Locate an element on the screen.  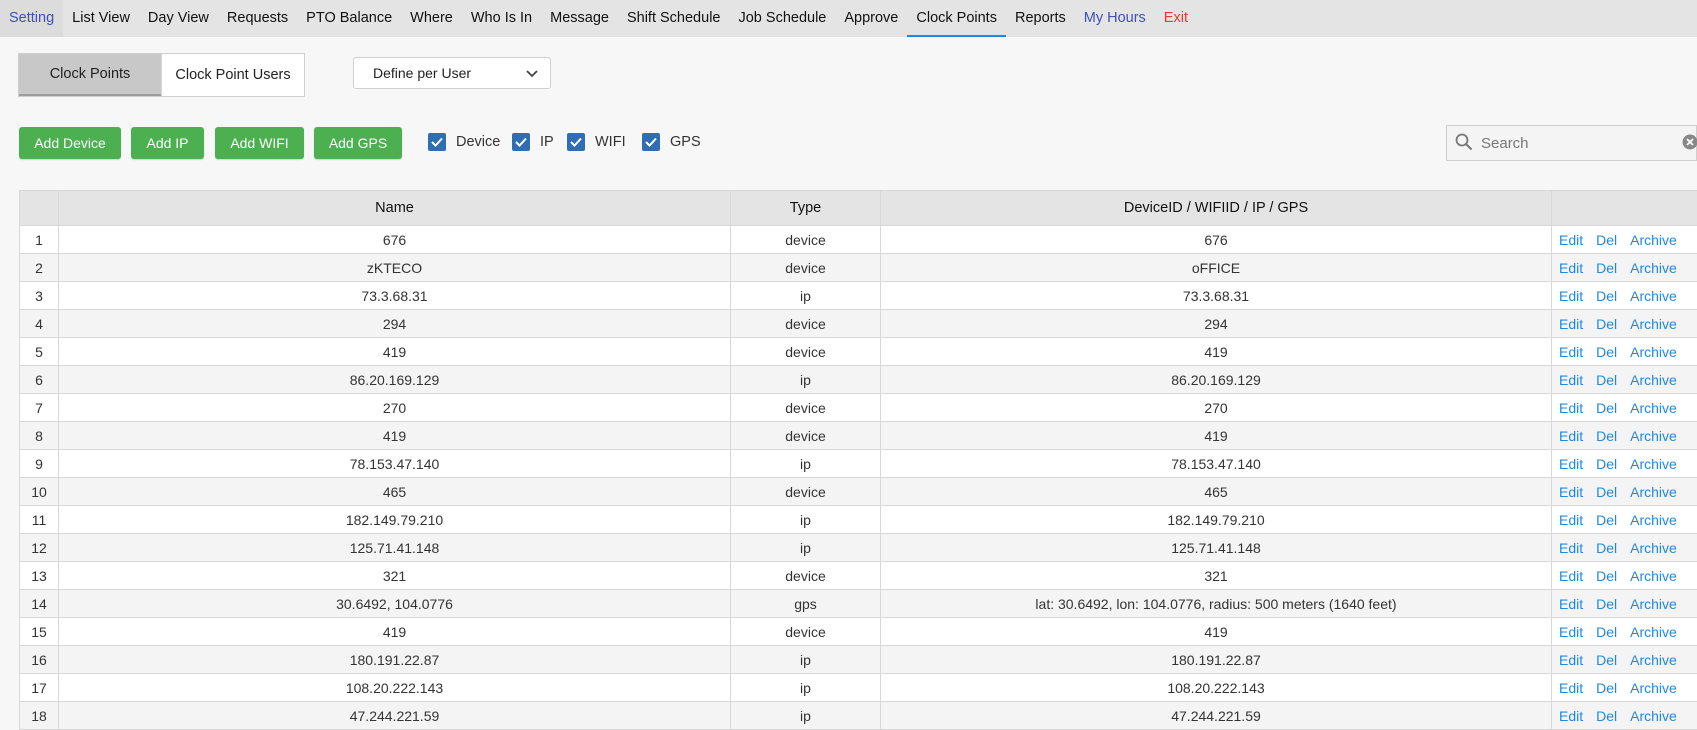
nav-item-job-schedule: Job Schedule is located at coordinates (782, 18).